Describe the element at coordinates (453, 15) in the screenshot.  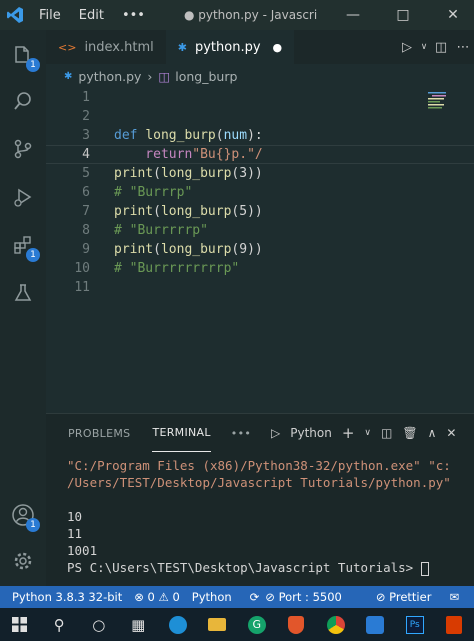
I see `close-button: ✕` at that location.